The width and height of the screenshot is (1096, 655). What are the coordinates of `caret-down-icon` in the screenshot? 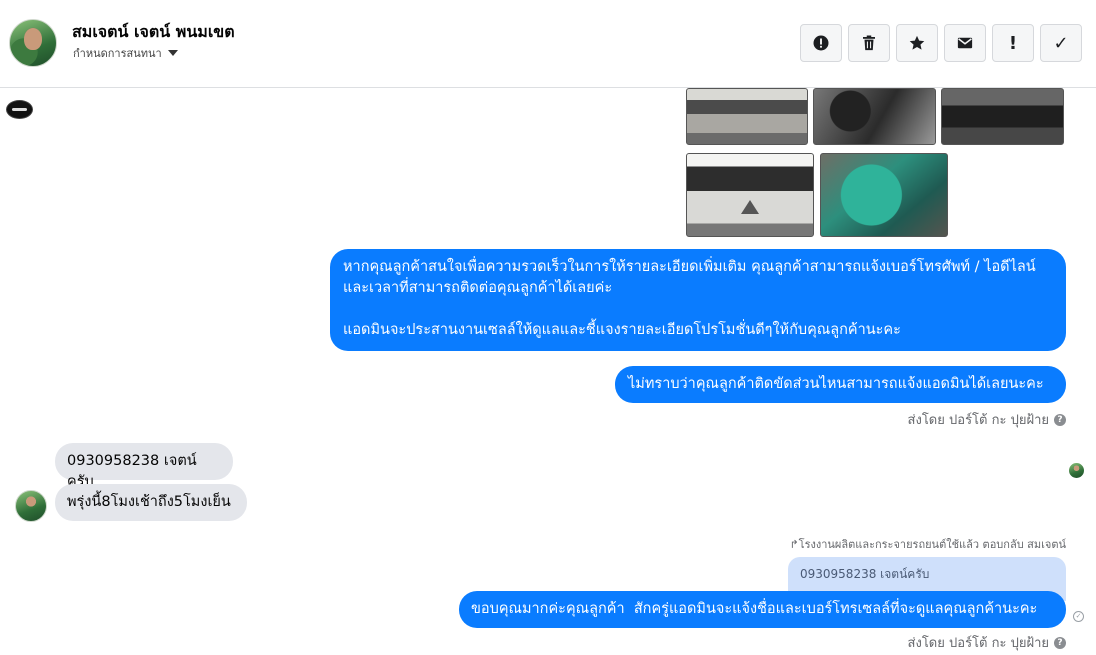 It's located at (172, 53).